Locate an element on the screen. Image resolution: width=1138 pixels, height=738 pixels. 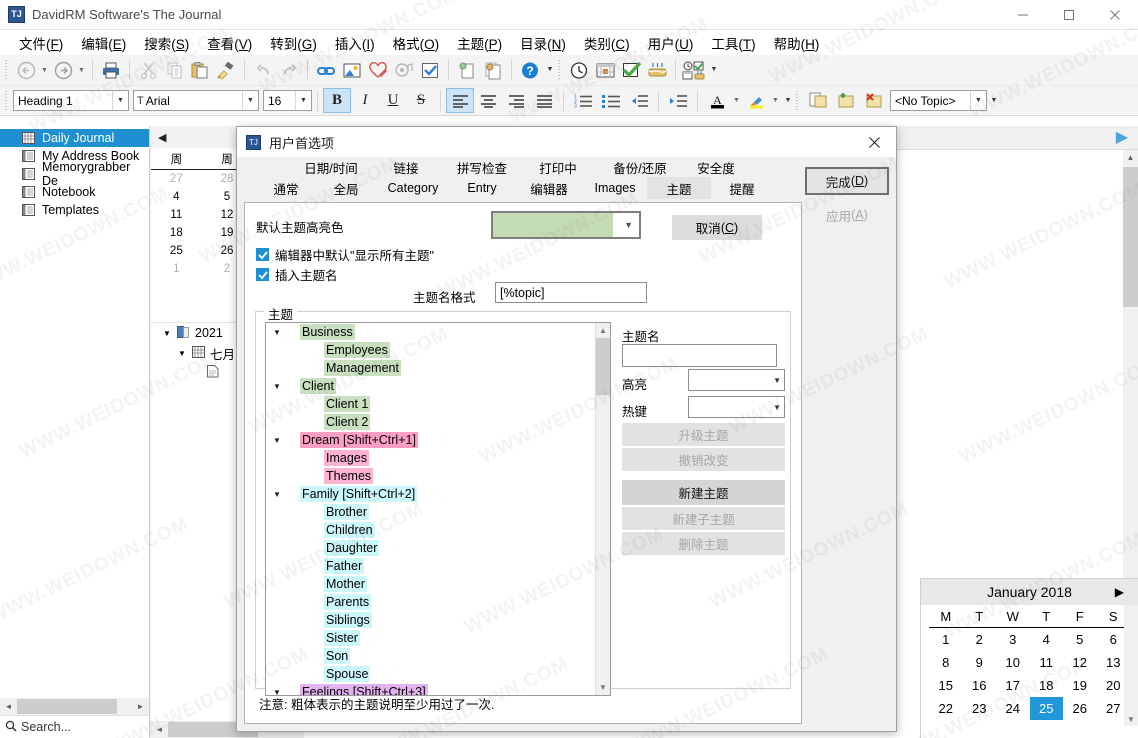
menu-item-user: 用户(U) is located at coordinates (671, 43).